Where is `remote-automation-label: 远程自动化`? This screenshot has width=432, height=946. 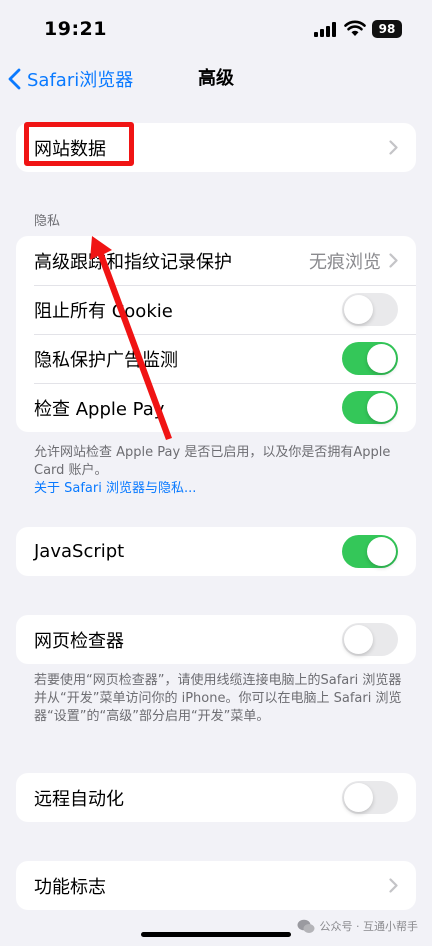 remote-automation-label: 远程自动化 is located at coordinates (79, 799).